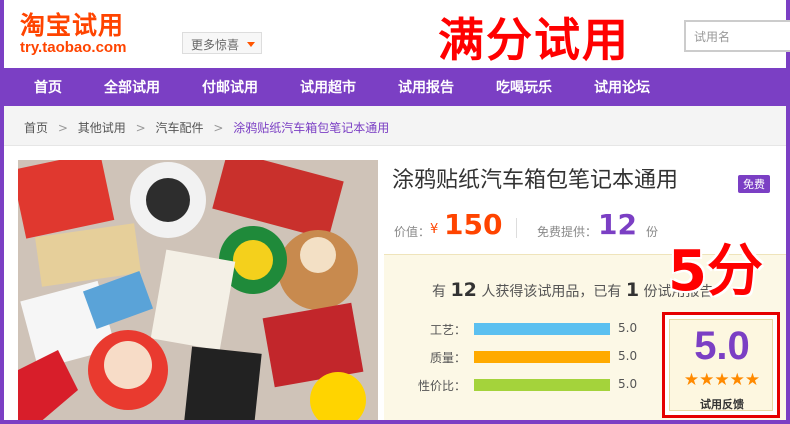  Describe the element at coordinates (632, 290) in the screenshot. I see `report-count: 1` at that location.